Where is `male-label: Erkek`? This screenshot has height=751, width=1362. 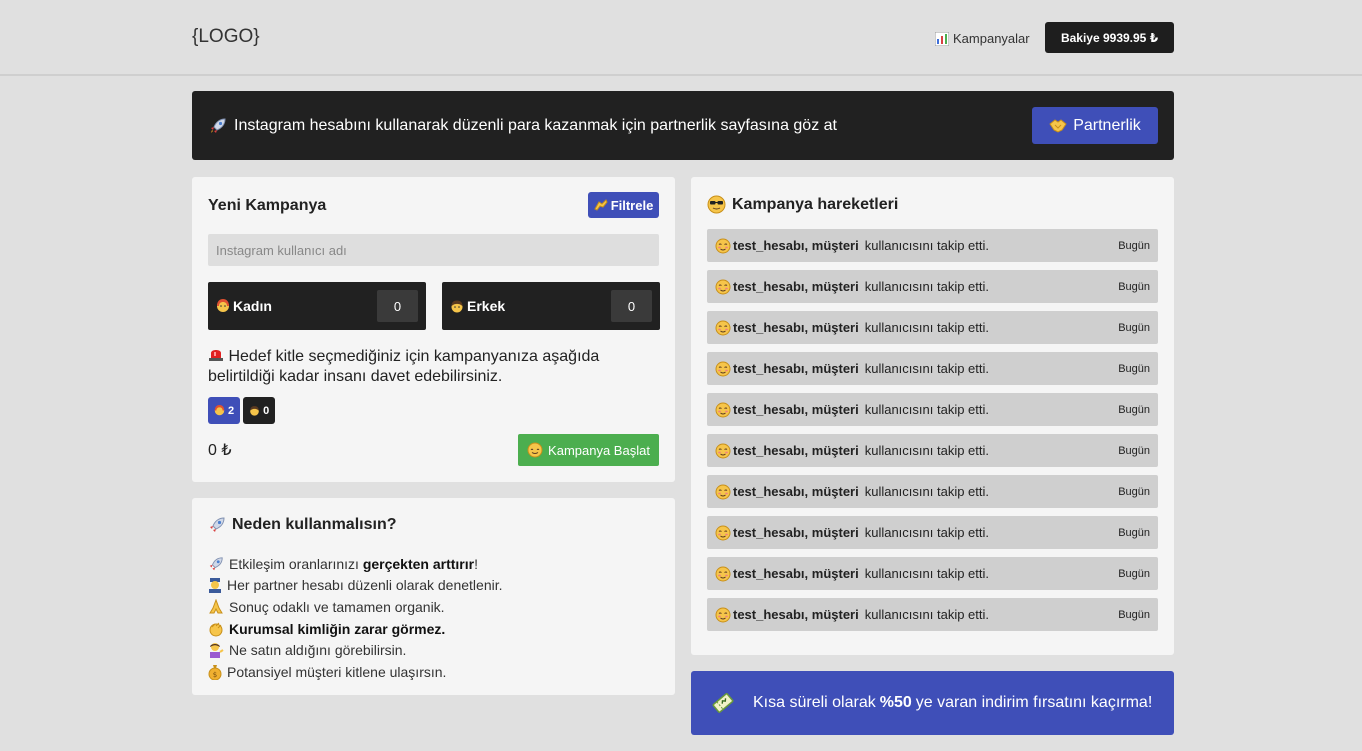 male-label: Erkek is located at coordinates (486, 306).